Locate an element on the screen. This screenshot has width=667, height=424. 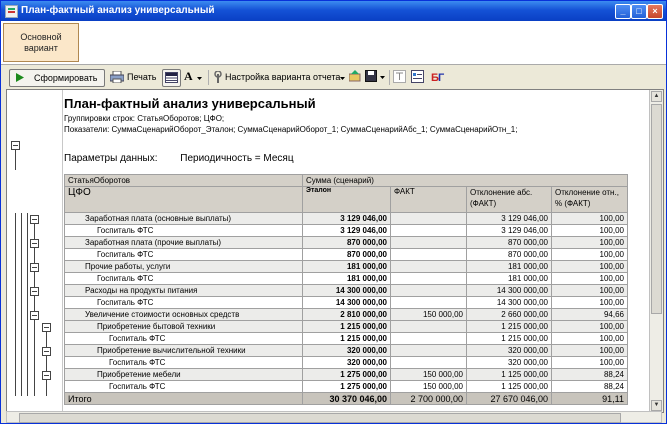
generate-button: Сформировать is located at coordinates (57, 78).